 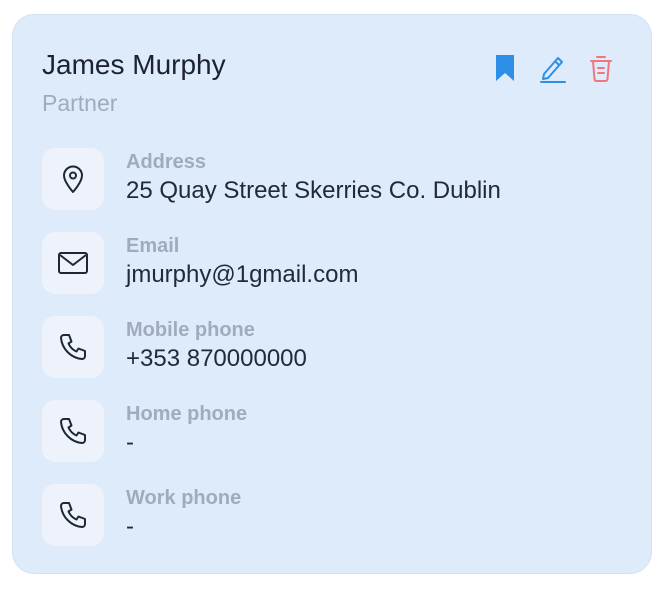 What do you see at coordinates (216, 359) in the screenshot?
I see `mobile-phone-value: +353 870000000` at bounding box center [216, 359].